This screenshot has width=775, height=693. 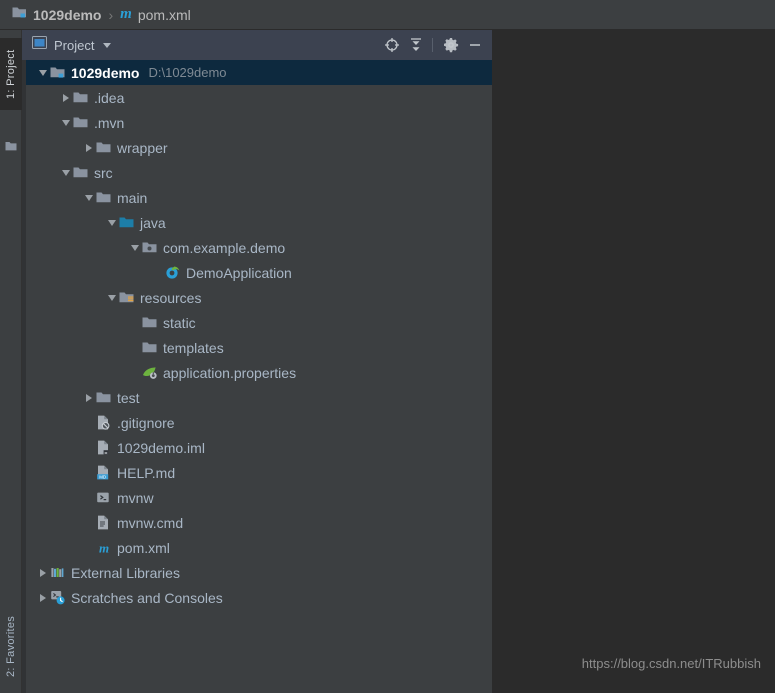 What do you see at coordinates (67, 14) in the screenshot?
I see `breadcrumb-project-label: 1029demo` at bounding box center [67, 14].